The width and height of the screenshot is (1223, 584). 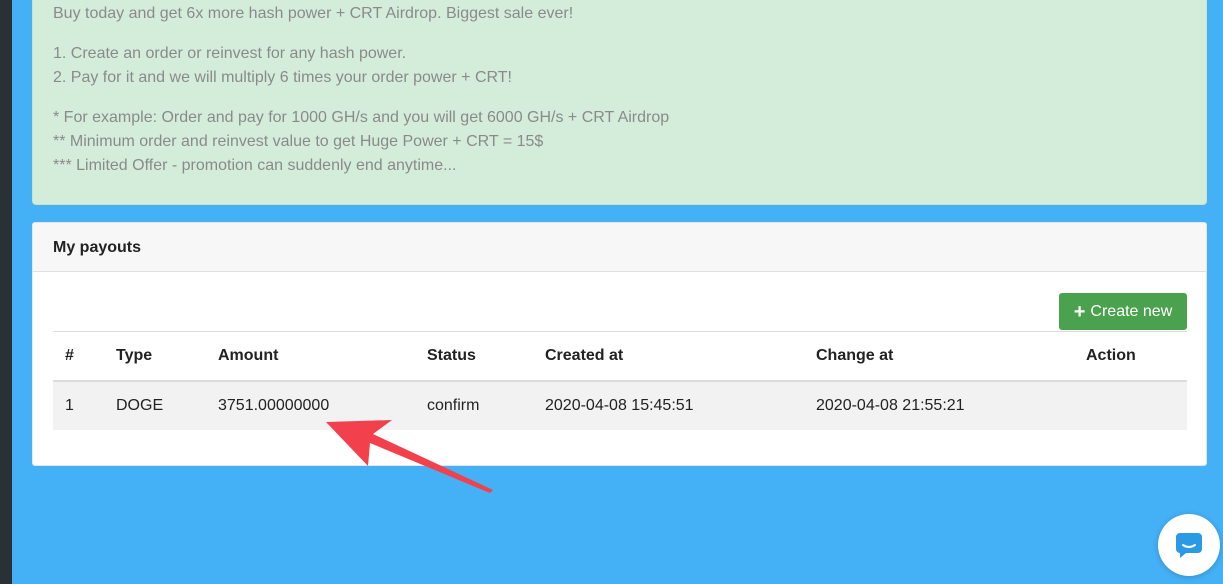 I want to click on plus-icon: +, so click(x=1079, y=311).